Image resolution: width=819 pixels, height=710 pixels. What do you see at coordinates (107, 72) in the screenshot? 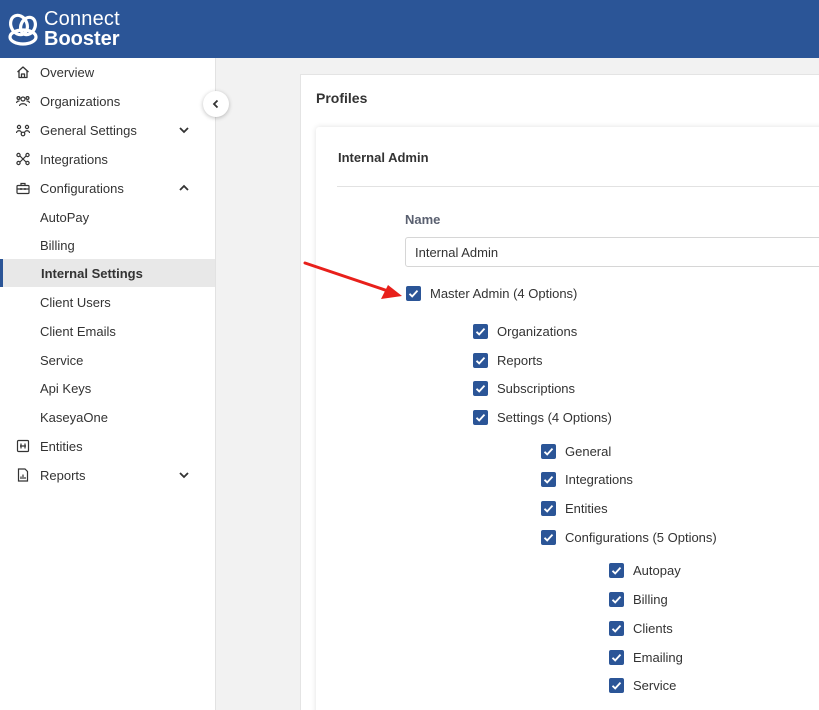
I see `sidebar-item-overview: Overview` at bounding box center [107, 72].